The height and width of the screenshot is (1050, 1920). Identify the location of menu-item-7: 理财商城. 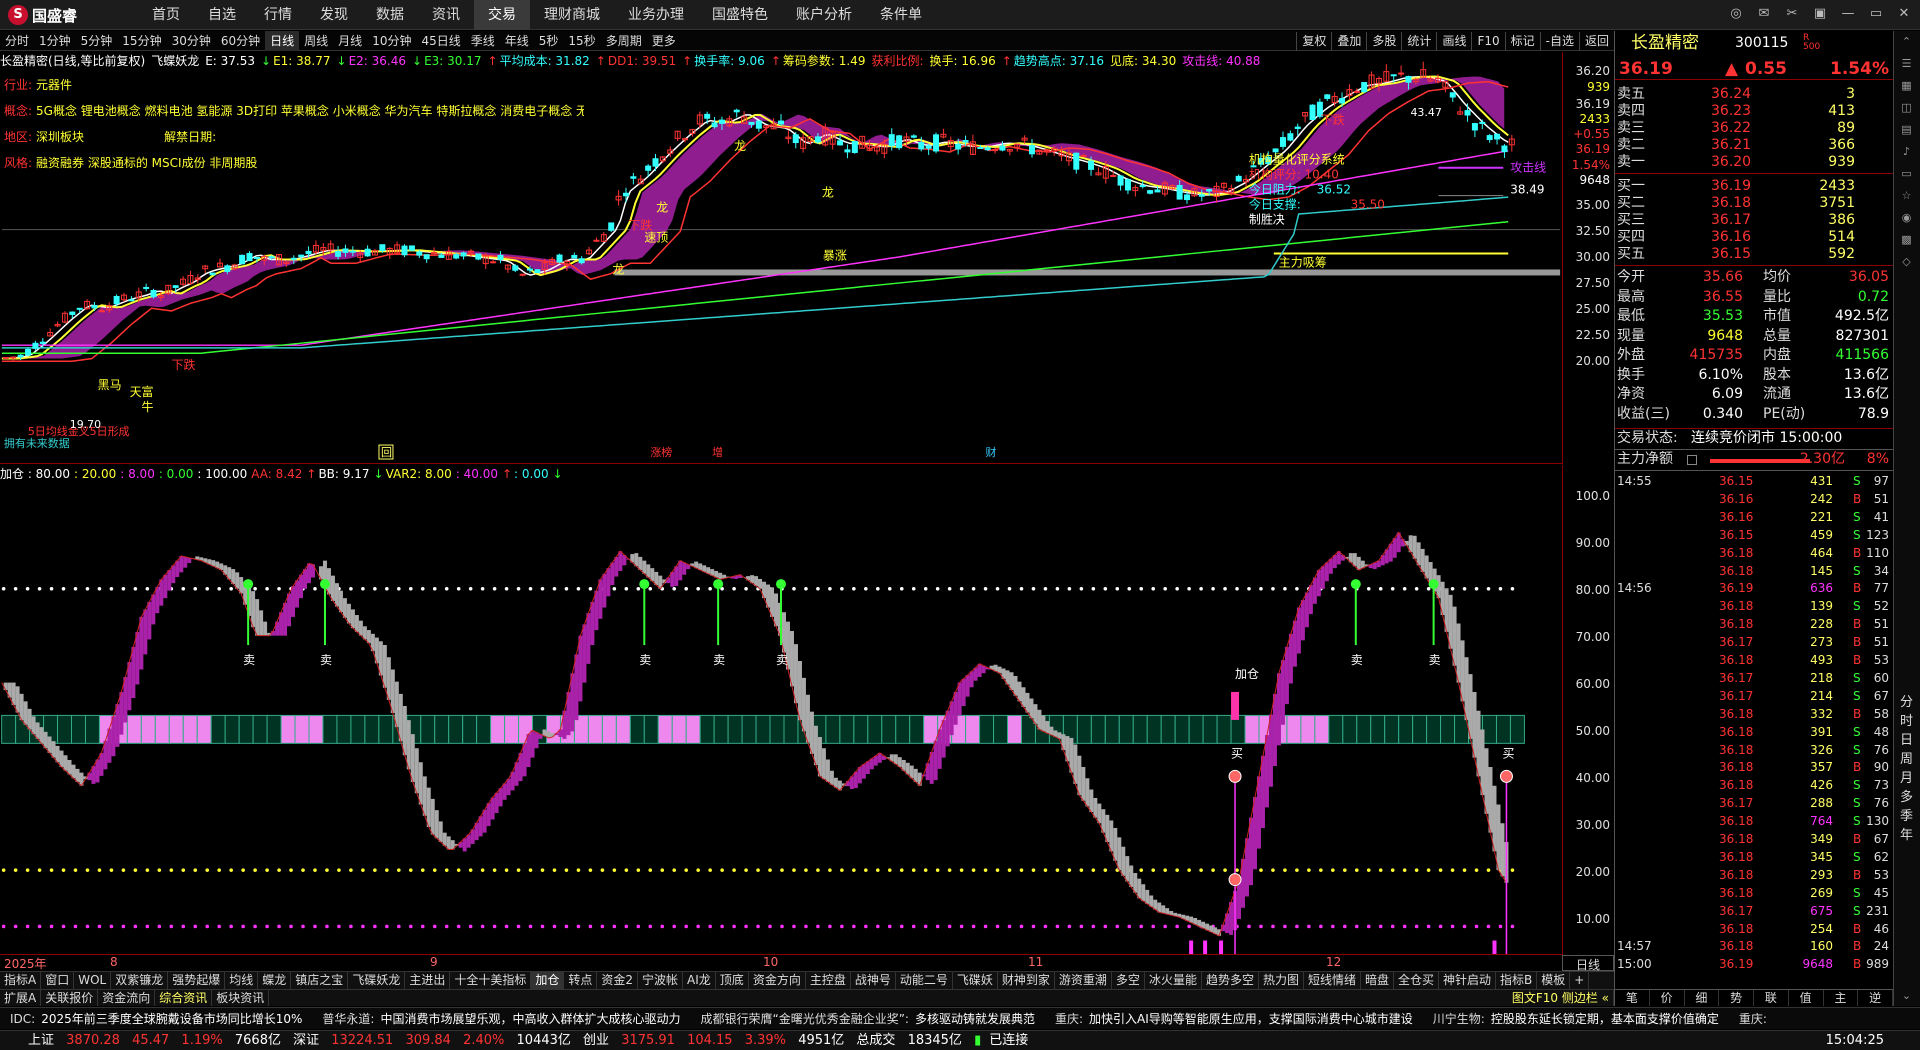
(572, 15).